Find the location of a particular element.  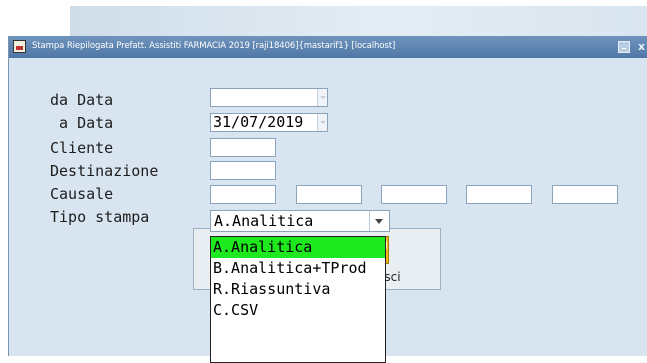

tipo-stampa-selected: A.Analitica is located at coordinates (264, 221).